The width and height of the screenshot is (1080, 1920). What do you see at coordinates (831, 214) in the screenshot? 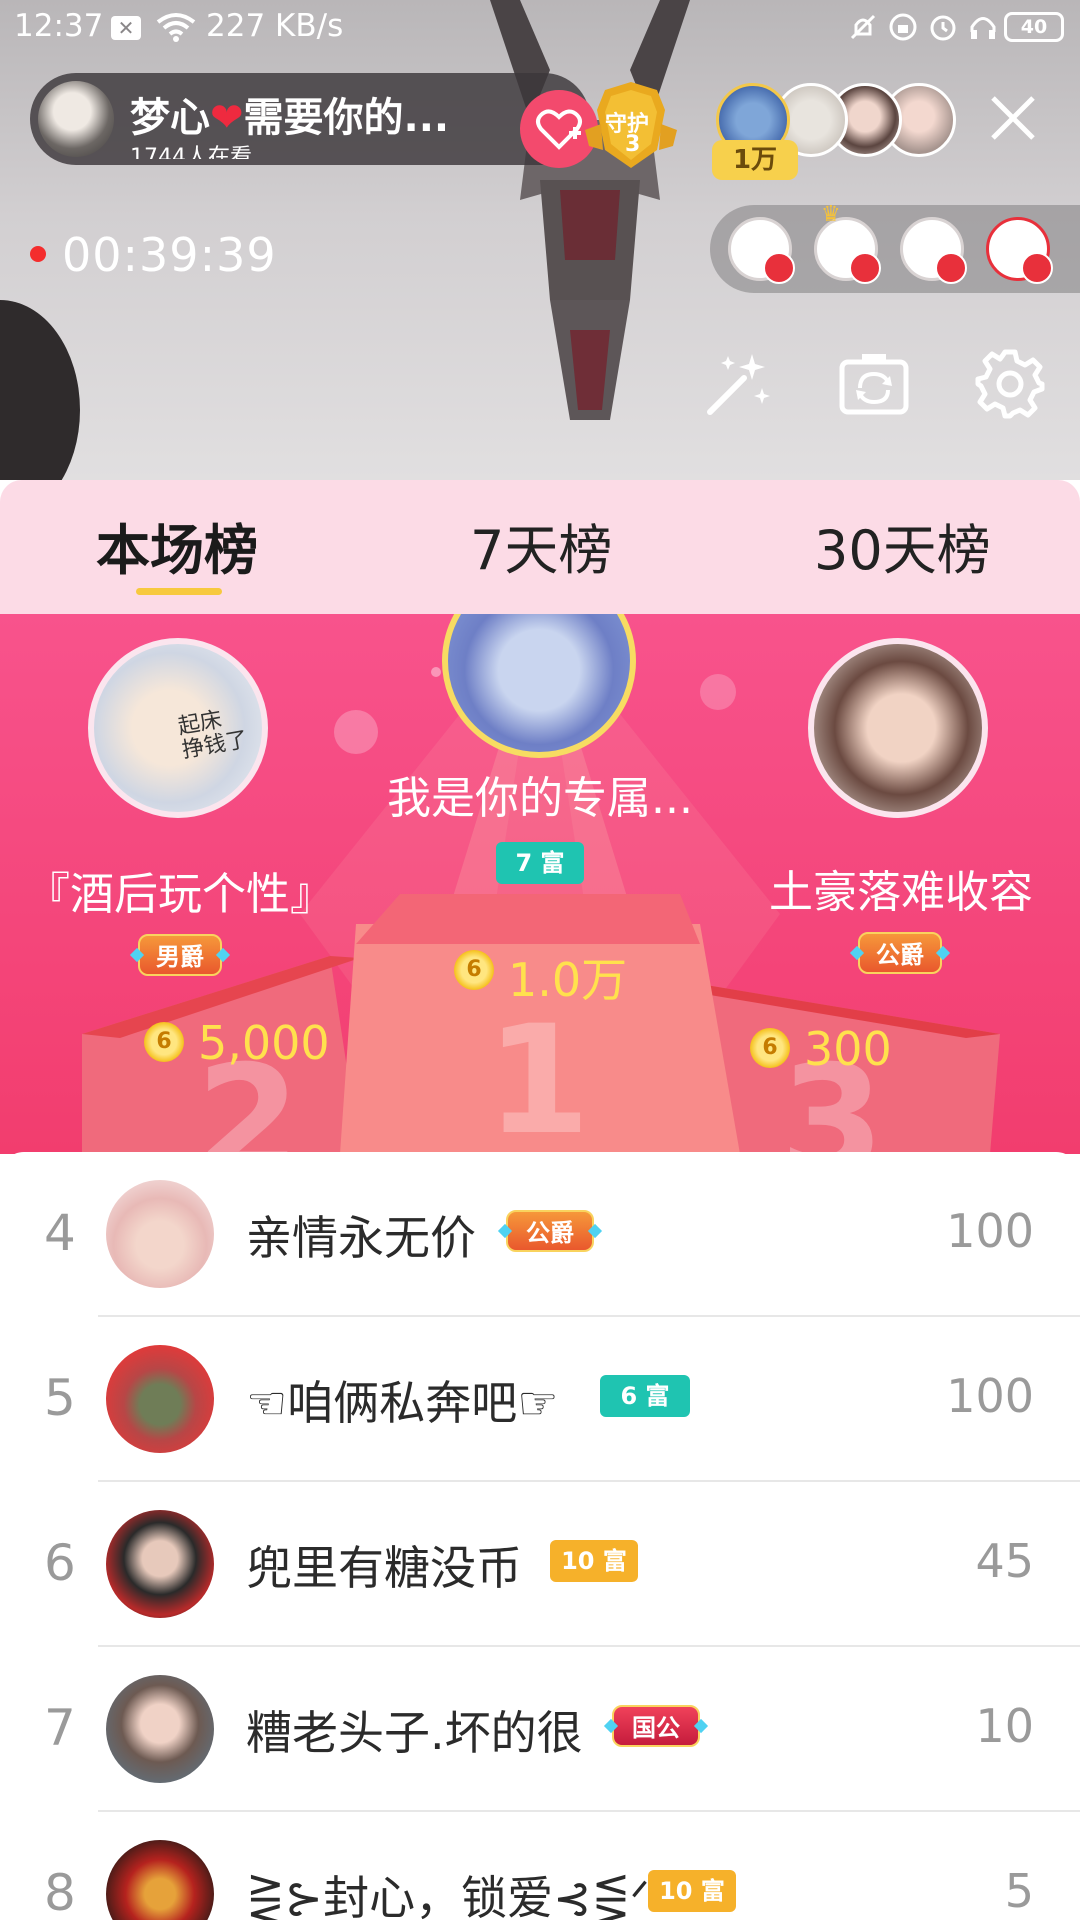
I see `crown-icon: ♛` at bounding box center [831, 214].